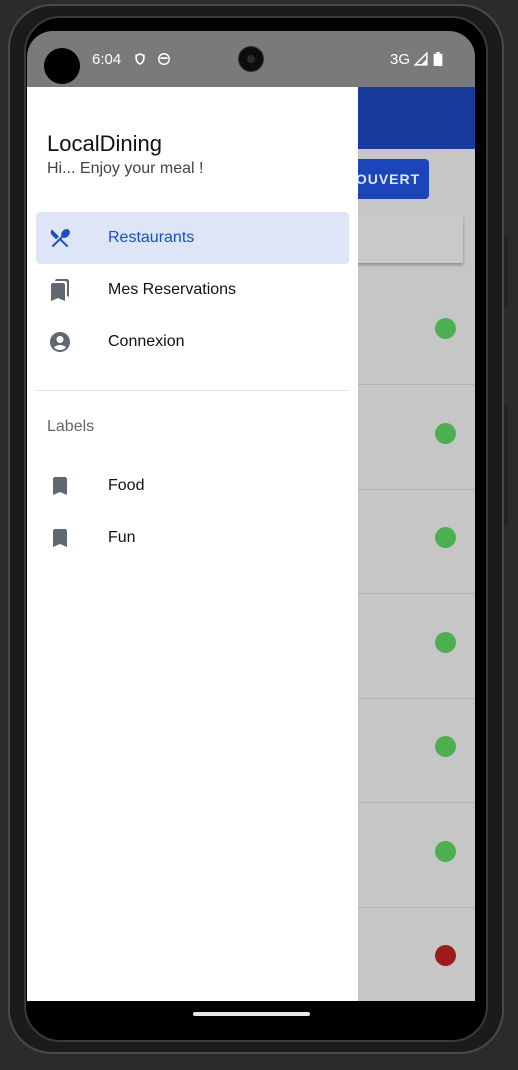  What do you see at coordinates (60, 238) in the screenshot?
I see `restaurant-icon` at bounding box center [60, 238].